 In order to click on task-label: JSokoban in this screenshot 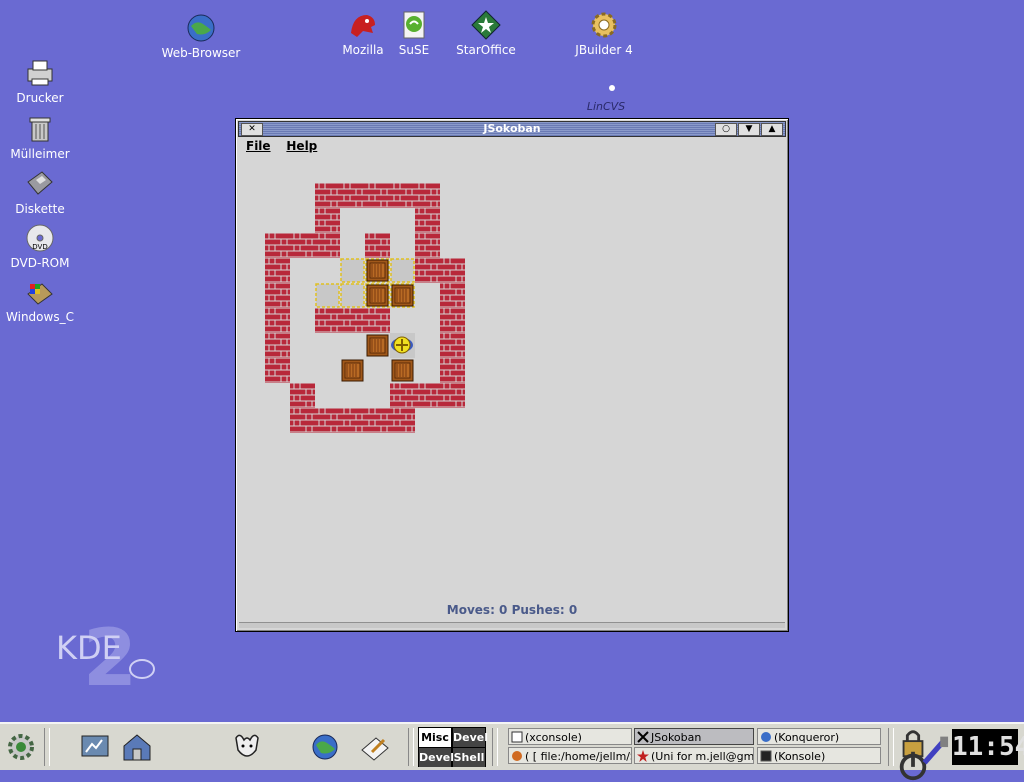, I will do `click(676, 737)`.